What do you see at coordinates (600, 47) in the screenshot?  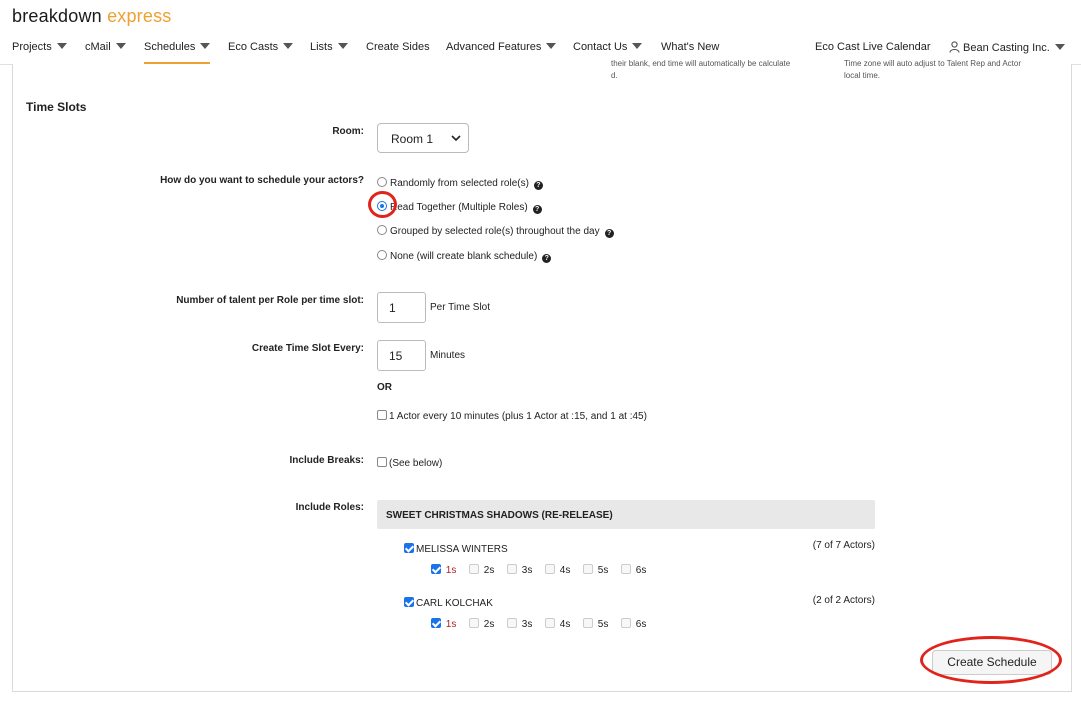 I see `nav-contact-us-label: Contact Us` at bounding box center [600, 47].